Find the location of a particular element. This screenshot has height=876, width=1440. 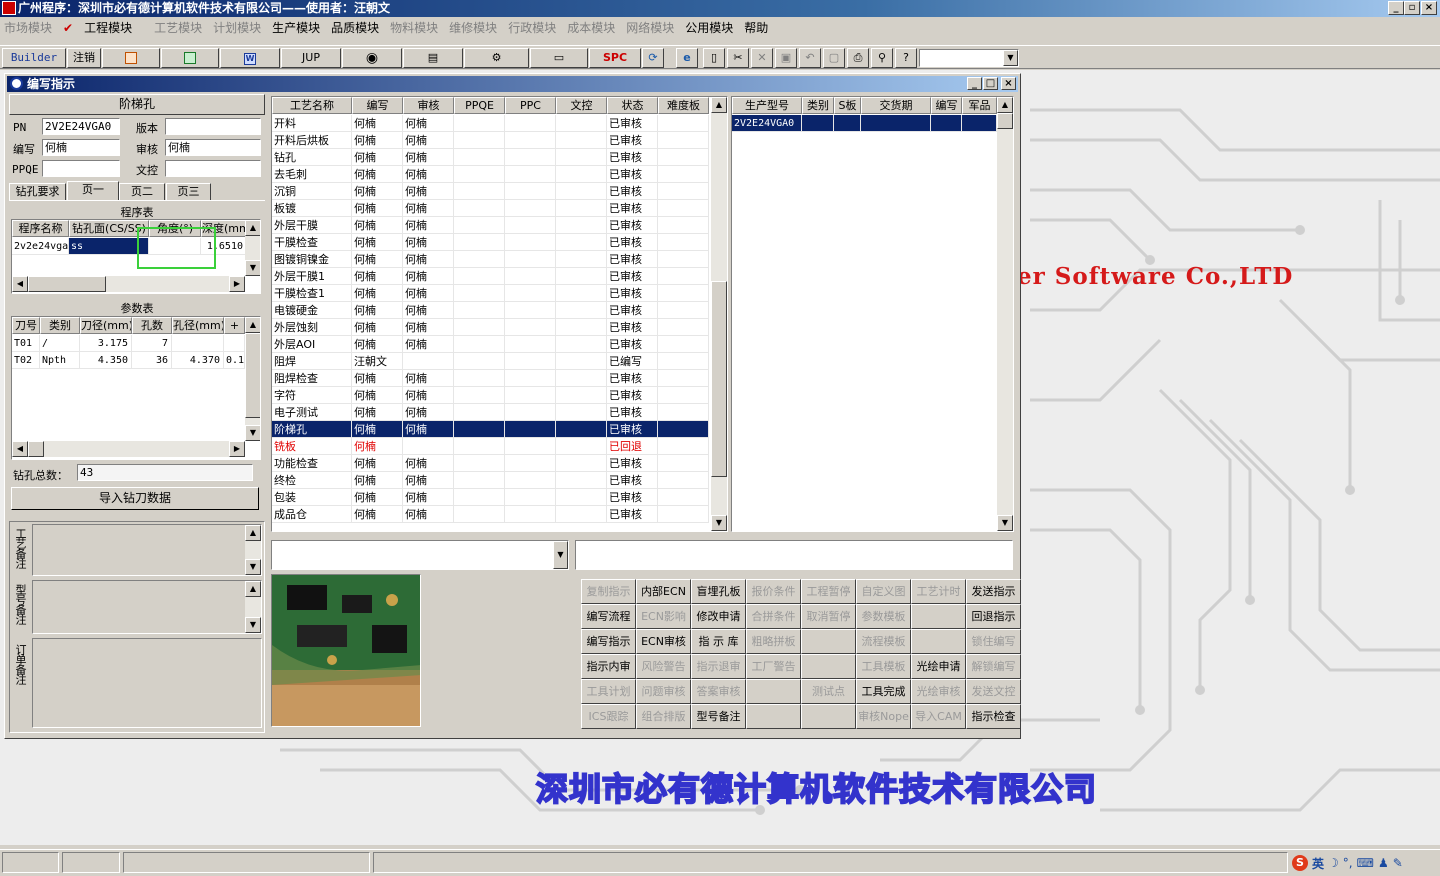

process-name-cell: 终检 is located at coordinates (312, 480).